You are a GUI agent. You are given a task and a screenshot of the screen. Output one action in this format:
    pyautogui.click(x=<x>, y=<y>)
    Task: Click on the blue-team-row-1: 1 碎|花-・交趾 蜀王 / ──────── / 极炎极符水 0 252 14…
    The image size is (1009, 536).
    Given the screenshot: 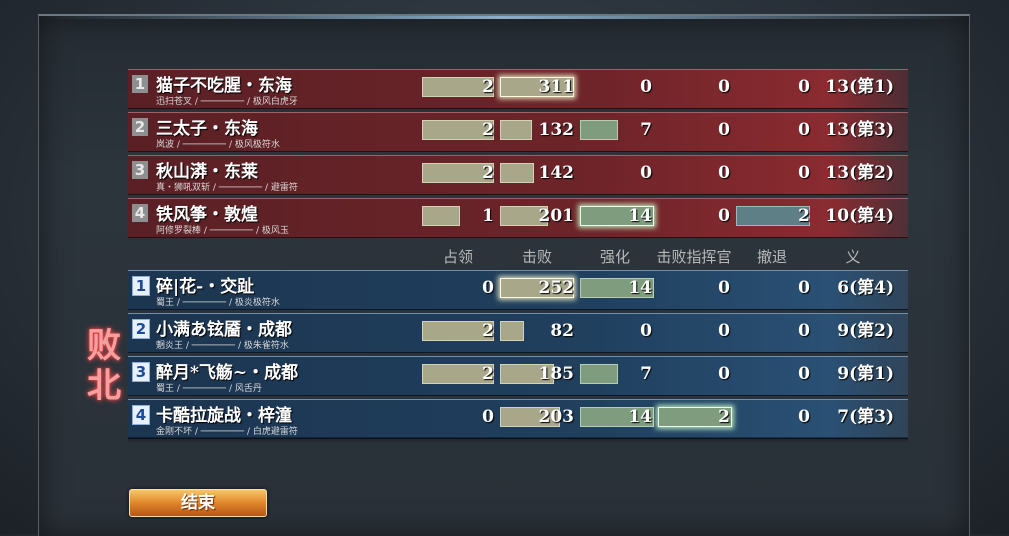 What is the action you would take?
    pyautogui.click(x=518, y=290)
    